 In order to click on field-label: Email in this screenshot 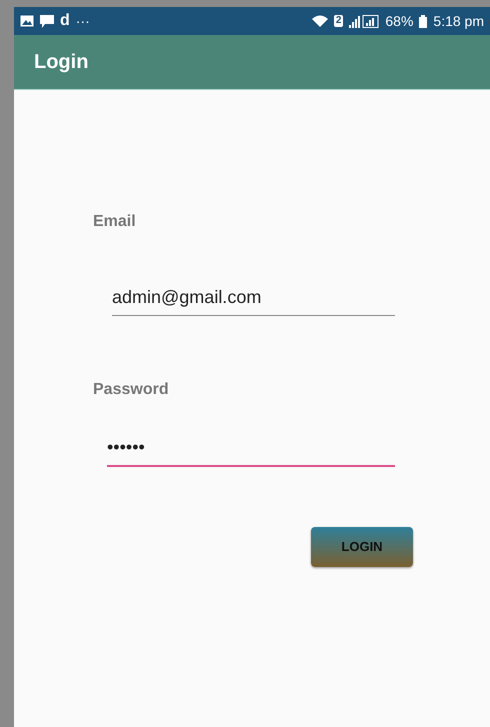, I will do `click(115, 222)`.